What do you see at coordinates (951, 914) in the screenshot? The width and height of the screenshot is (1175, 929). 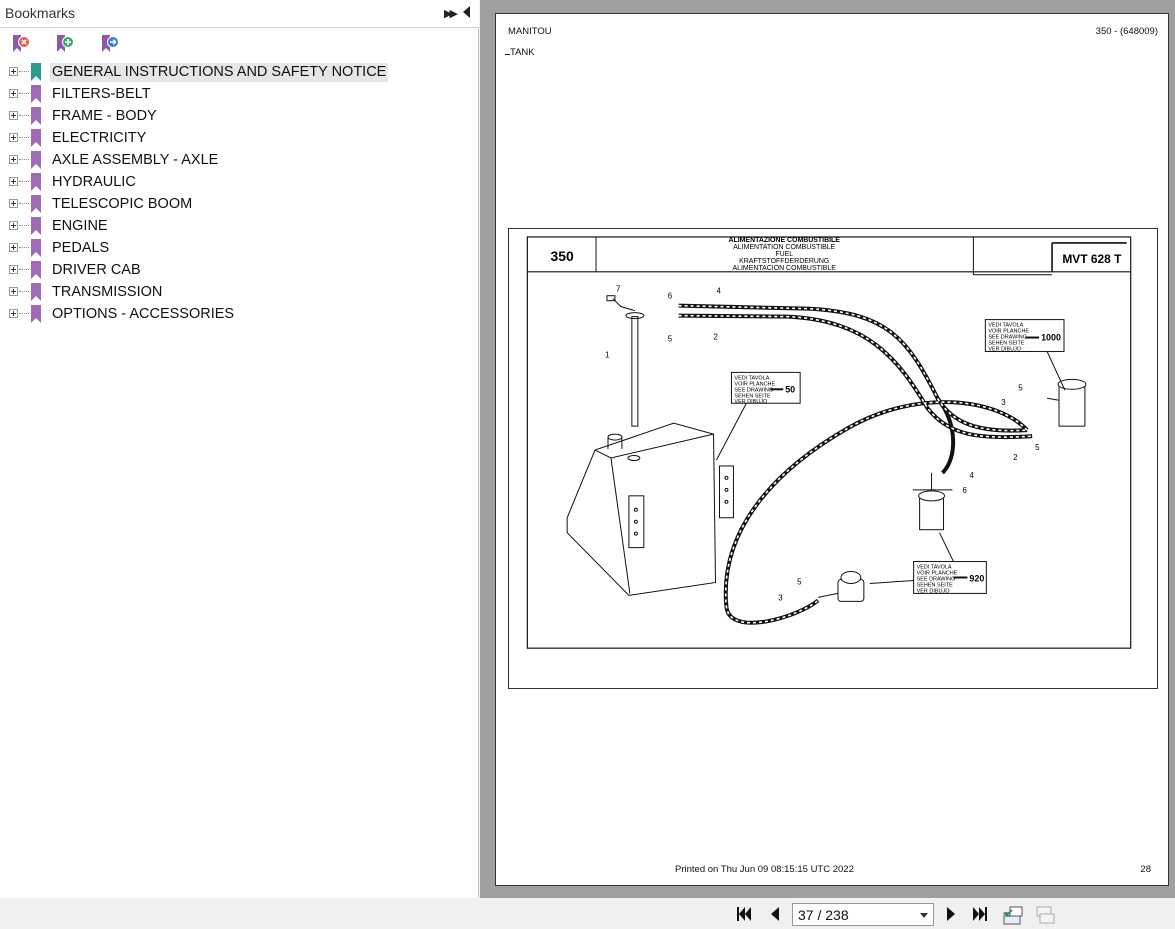 I see `next-page-icon` at bounding box center [951, 914].